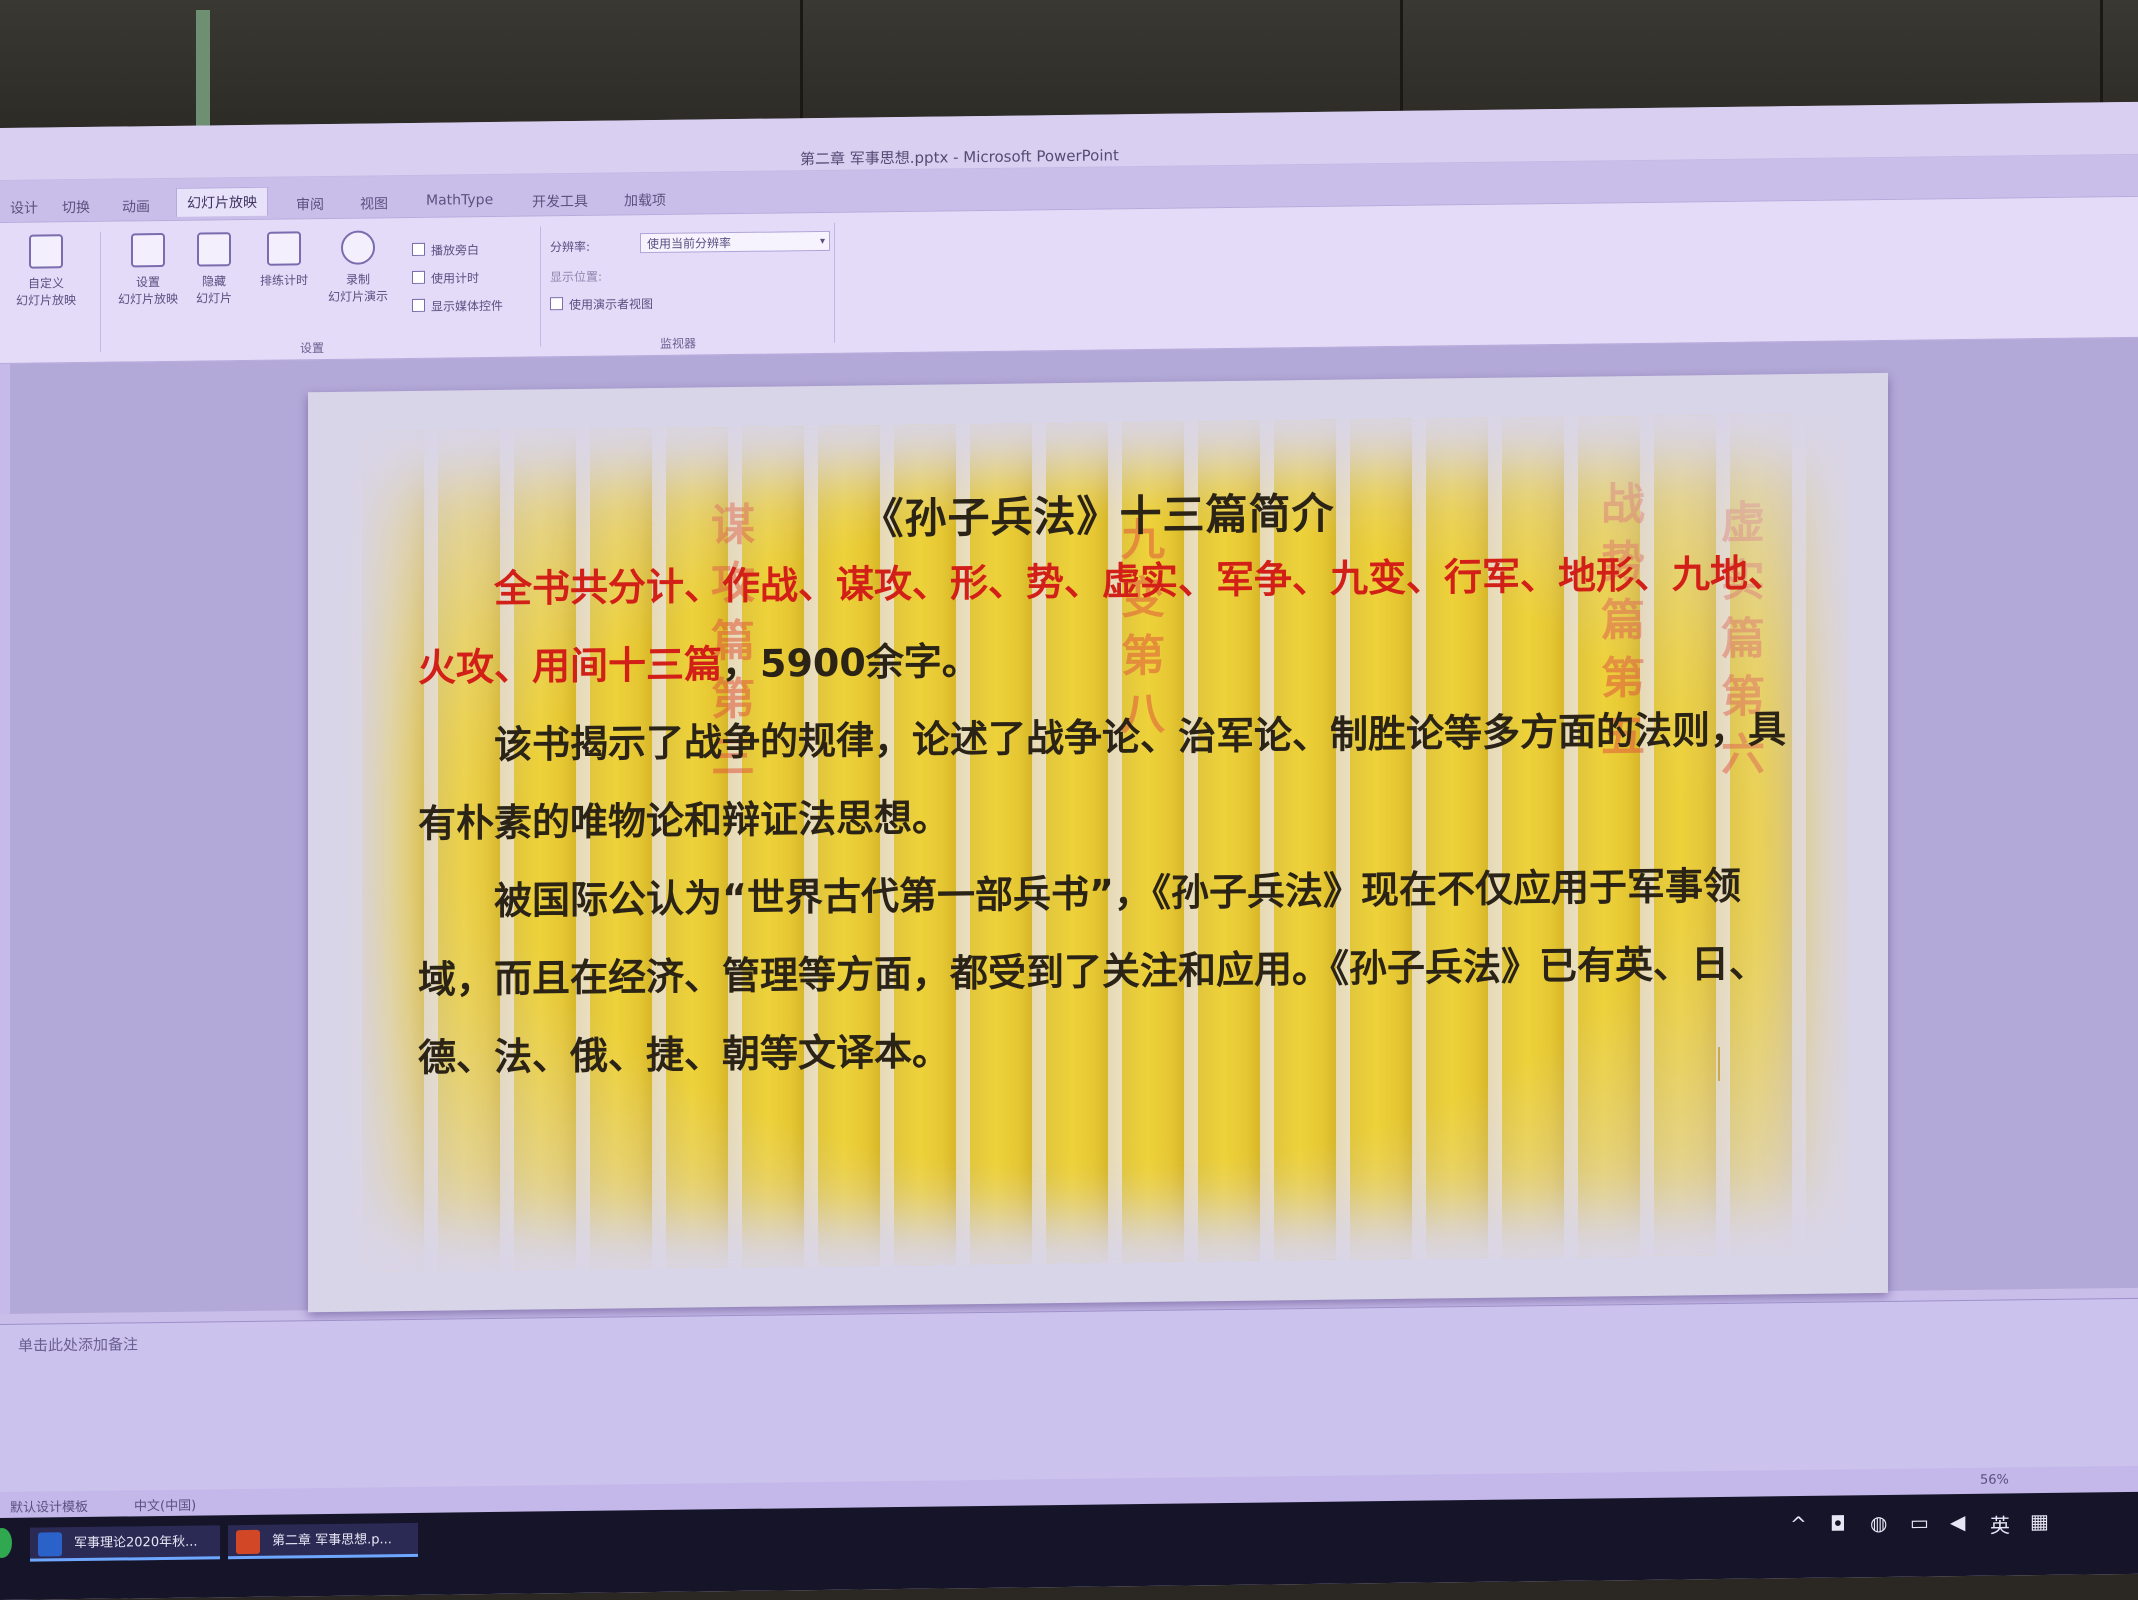 The height and width of the screenshot is (1600, 2138). What do you see at coordinates (5, 838) in the screenshot?
I see `thumbnail-pane-edge` at bounding box center [5, 838].